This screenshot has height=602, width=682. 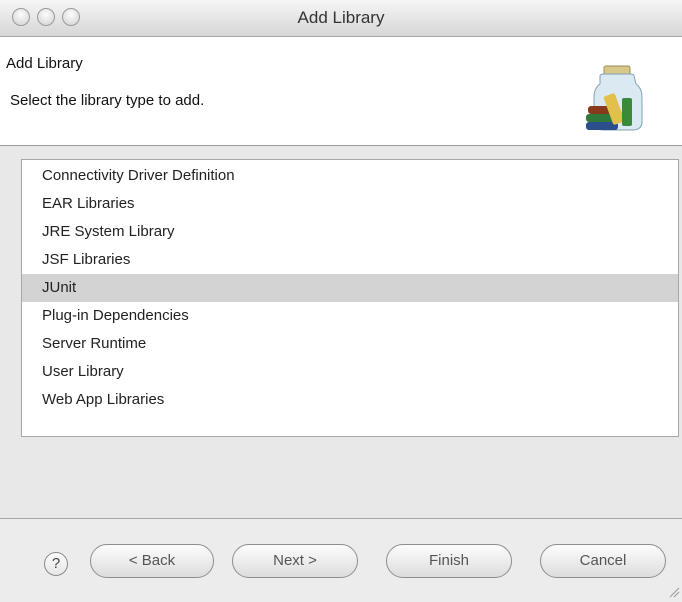 I want to click on library-jar-icon, so click(x=614, y=98).